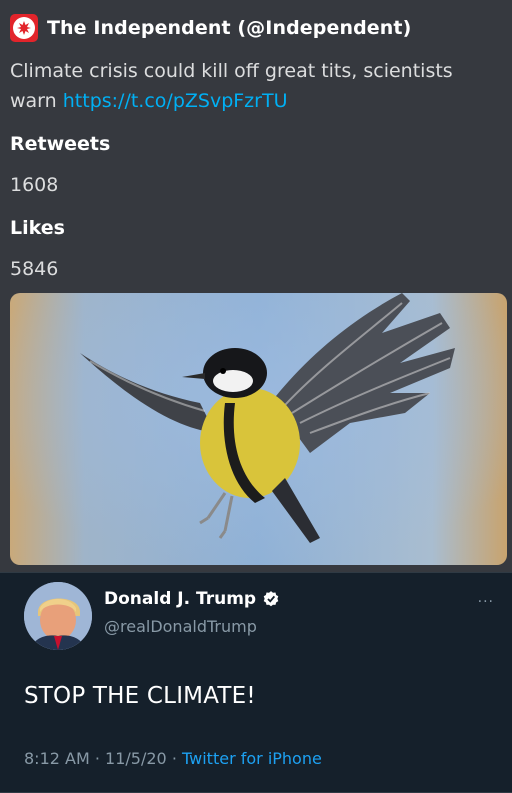 Image resolution: width=512 pixels, height=793 pixels. I want to click on tweet-time: 8:12 AM, so click(57, 758).